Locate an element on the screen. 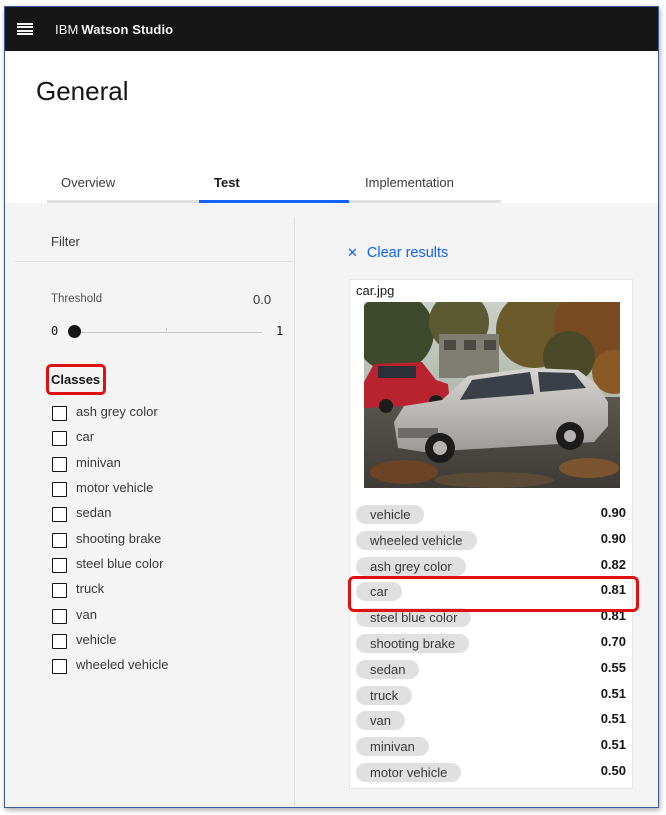 The height and width of the screenshot is (815, 666). class-tag: truck is located at coordinates (384, 695).